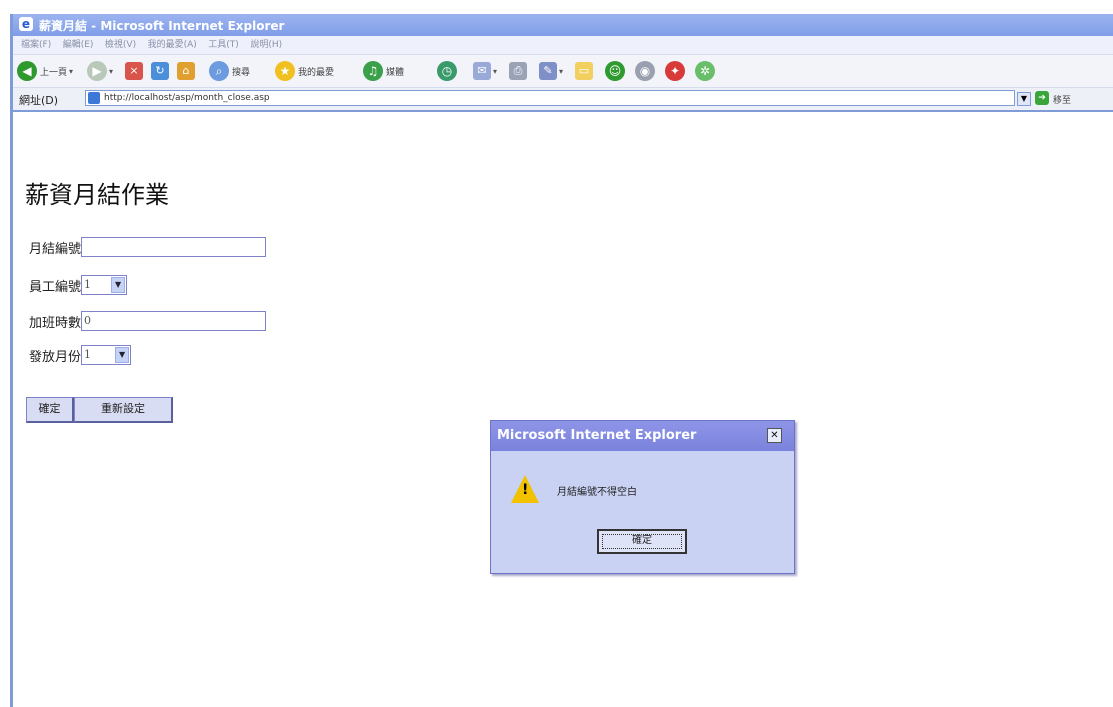 The height and width of the screenshot is (707, 1113). What do you see at coordinates (1062, 99) in the screenshot?
I see `go-label: 移至` at bounding box center [1062, 99].